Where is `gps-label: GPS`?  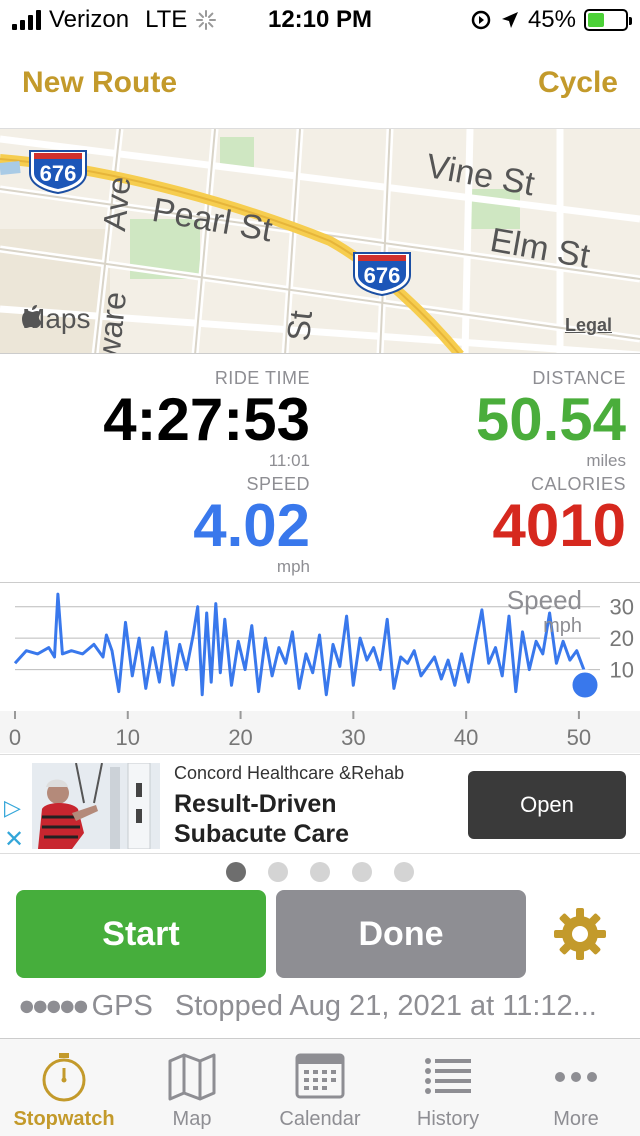
gps-label: GPS is located at coordinates (122, 1006).